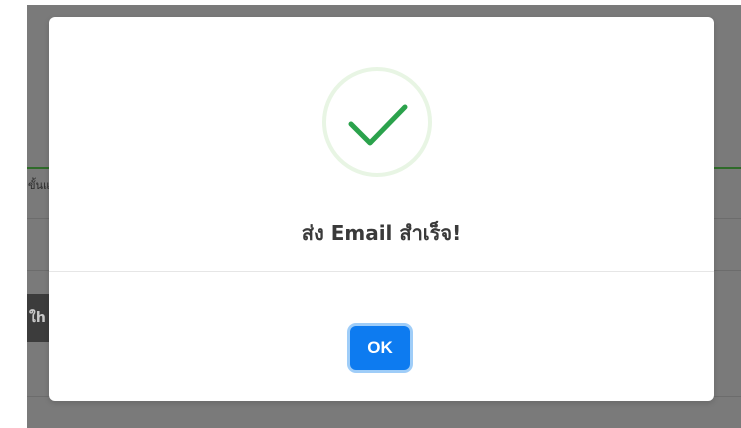  What do you see at coordinates (39, 318) in the screenshot?
I see `background-partial-button: ใh` at bounding box center [39, 318].